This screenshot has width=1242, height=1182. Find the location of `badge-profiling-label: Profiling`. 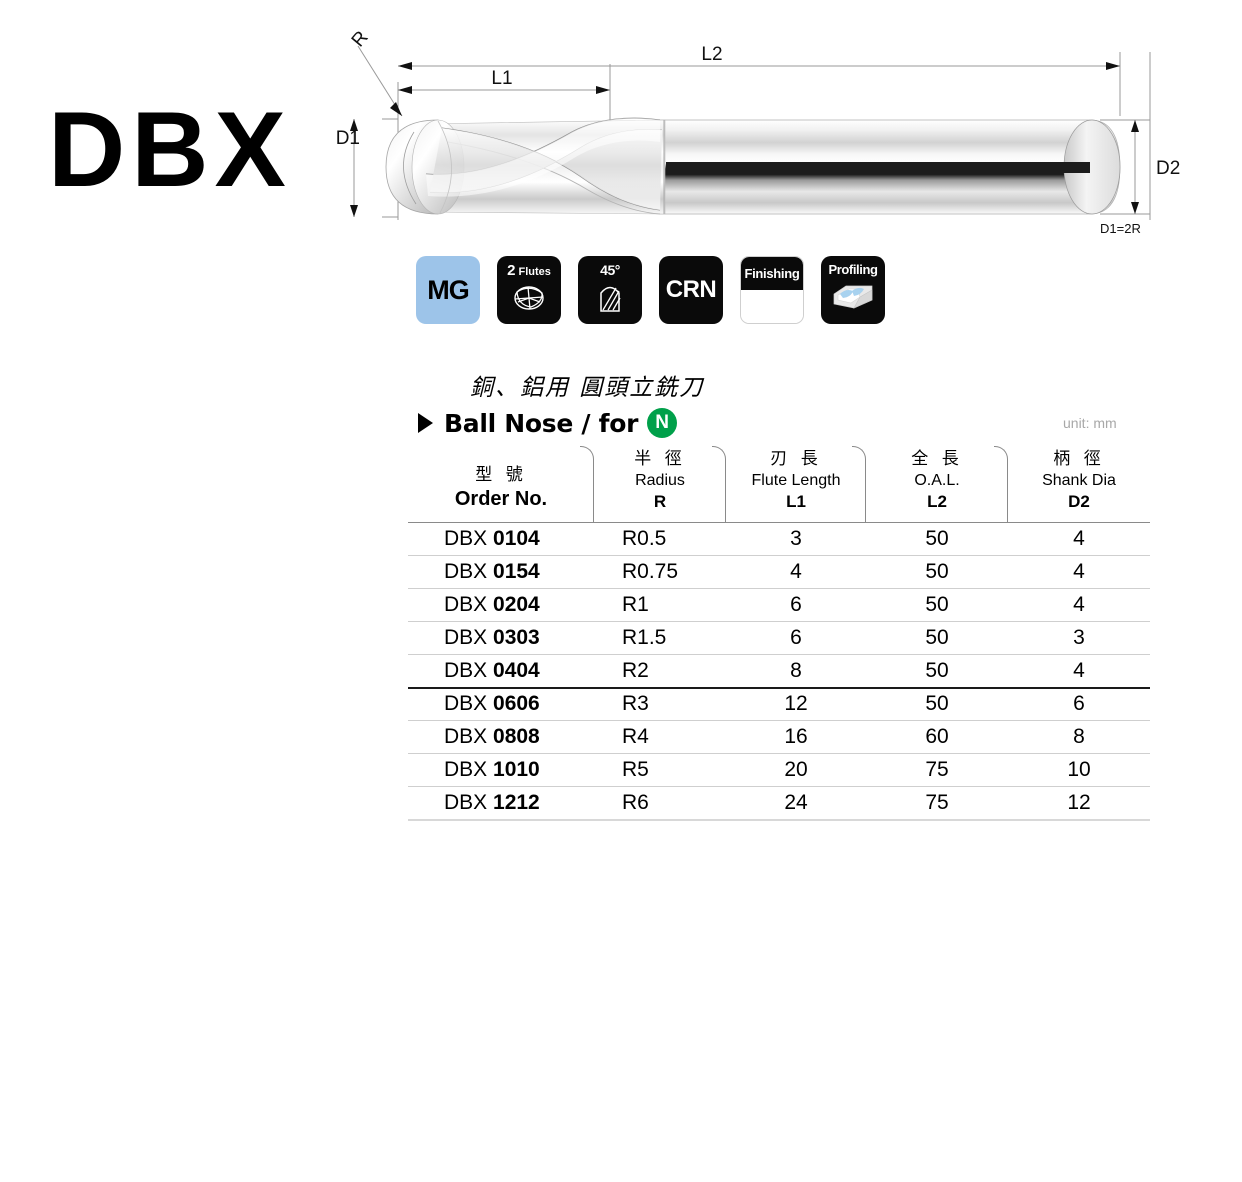

badge-profiling-label: Profiling is located at coordinates (853, 269).